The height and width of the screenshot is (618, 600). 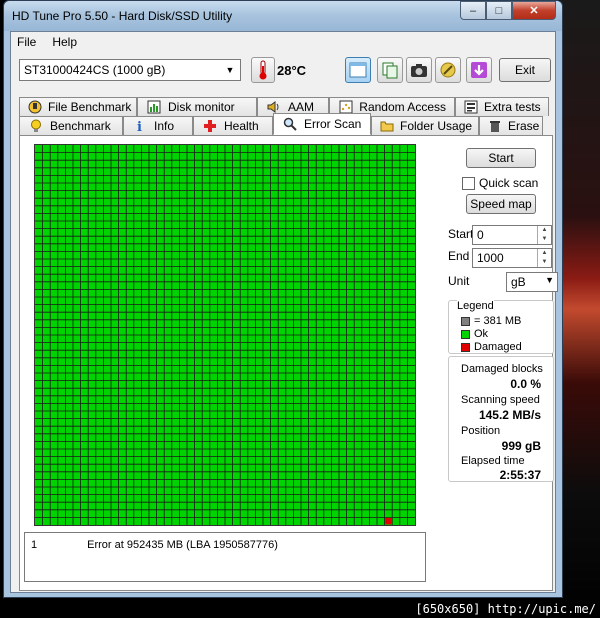 What do you see at coordinates (26, 42) in the screenshot?
I see `menu-file: File` at bounding box center [26, 42].